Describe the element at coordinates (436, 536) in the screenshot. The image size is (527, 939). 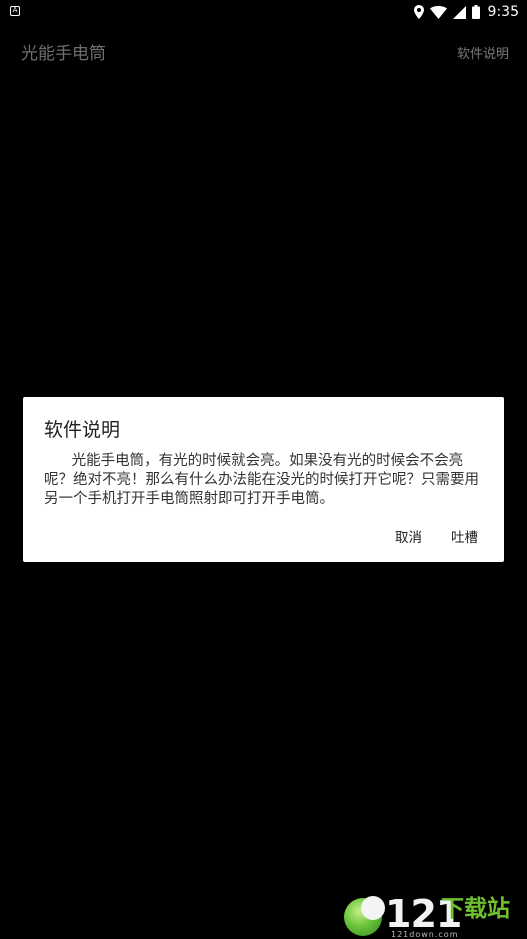
I see `dialog-buttons: 取消 吐槽` at that location.